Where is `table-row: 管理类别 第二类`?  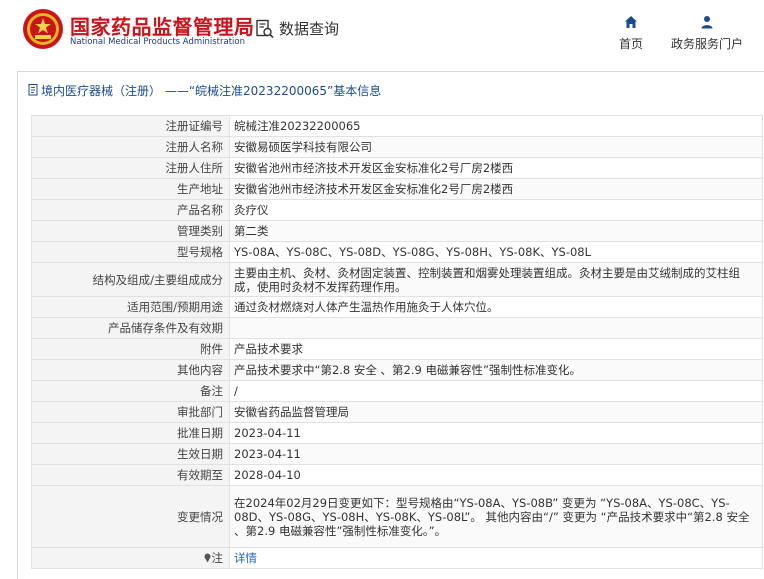 table-row: 管理类别 第二类 is located at coordinates (397, 231).